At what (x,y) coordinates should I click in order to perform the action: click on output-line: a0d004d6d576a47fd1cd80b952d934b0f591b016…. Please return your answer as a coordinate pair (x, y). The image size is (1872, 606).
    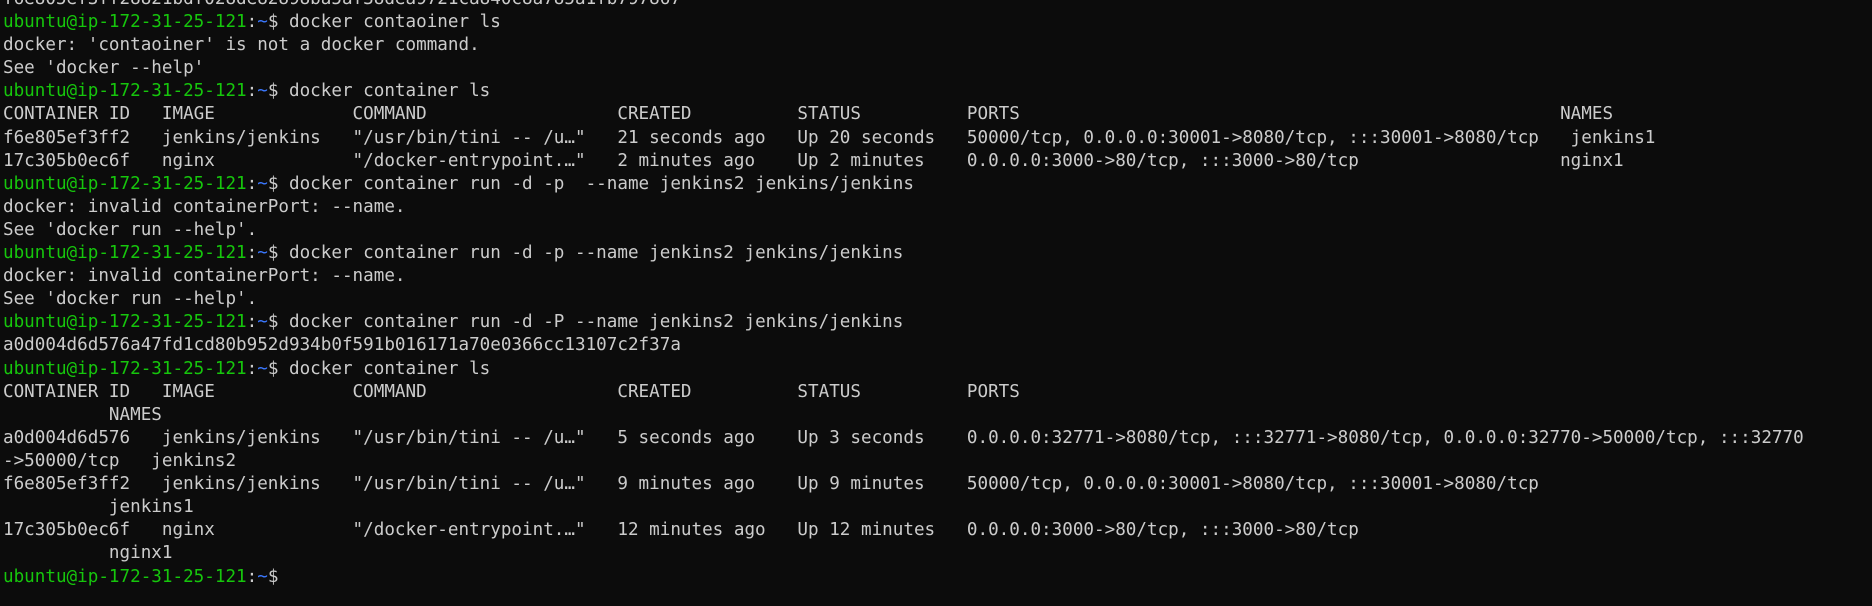
    Looking at the image, I should click on (342, 345).